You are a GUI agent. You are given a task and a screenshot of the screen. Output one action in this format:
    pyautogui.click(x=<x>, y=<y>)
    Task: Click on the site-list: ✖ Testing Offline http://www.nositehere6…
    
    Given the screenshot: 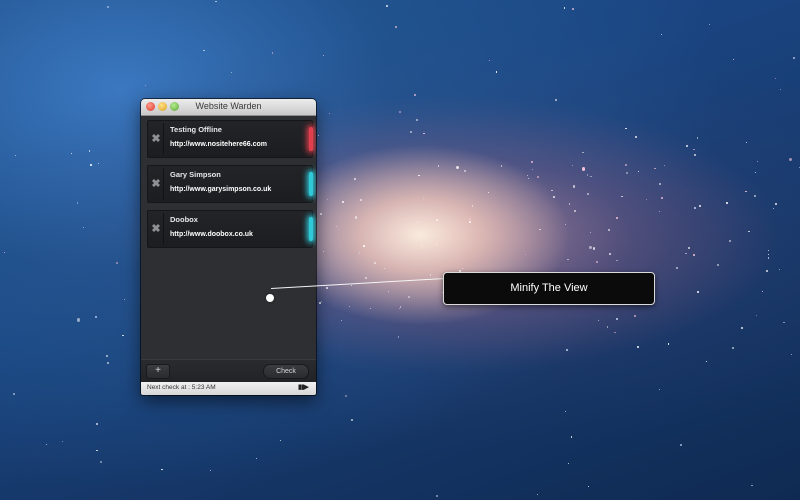 What is the action you would take?
    pyautogui.click(x=228, y=237)
    